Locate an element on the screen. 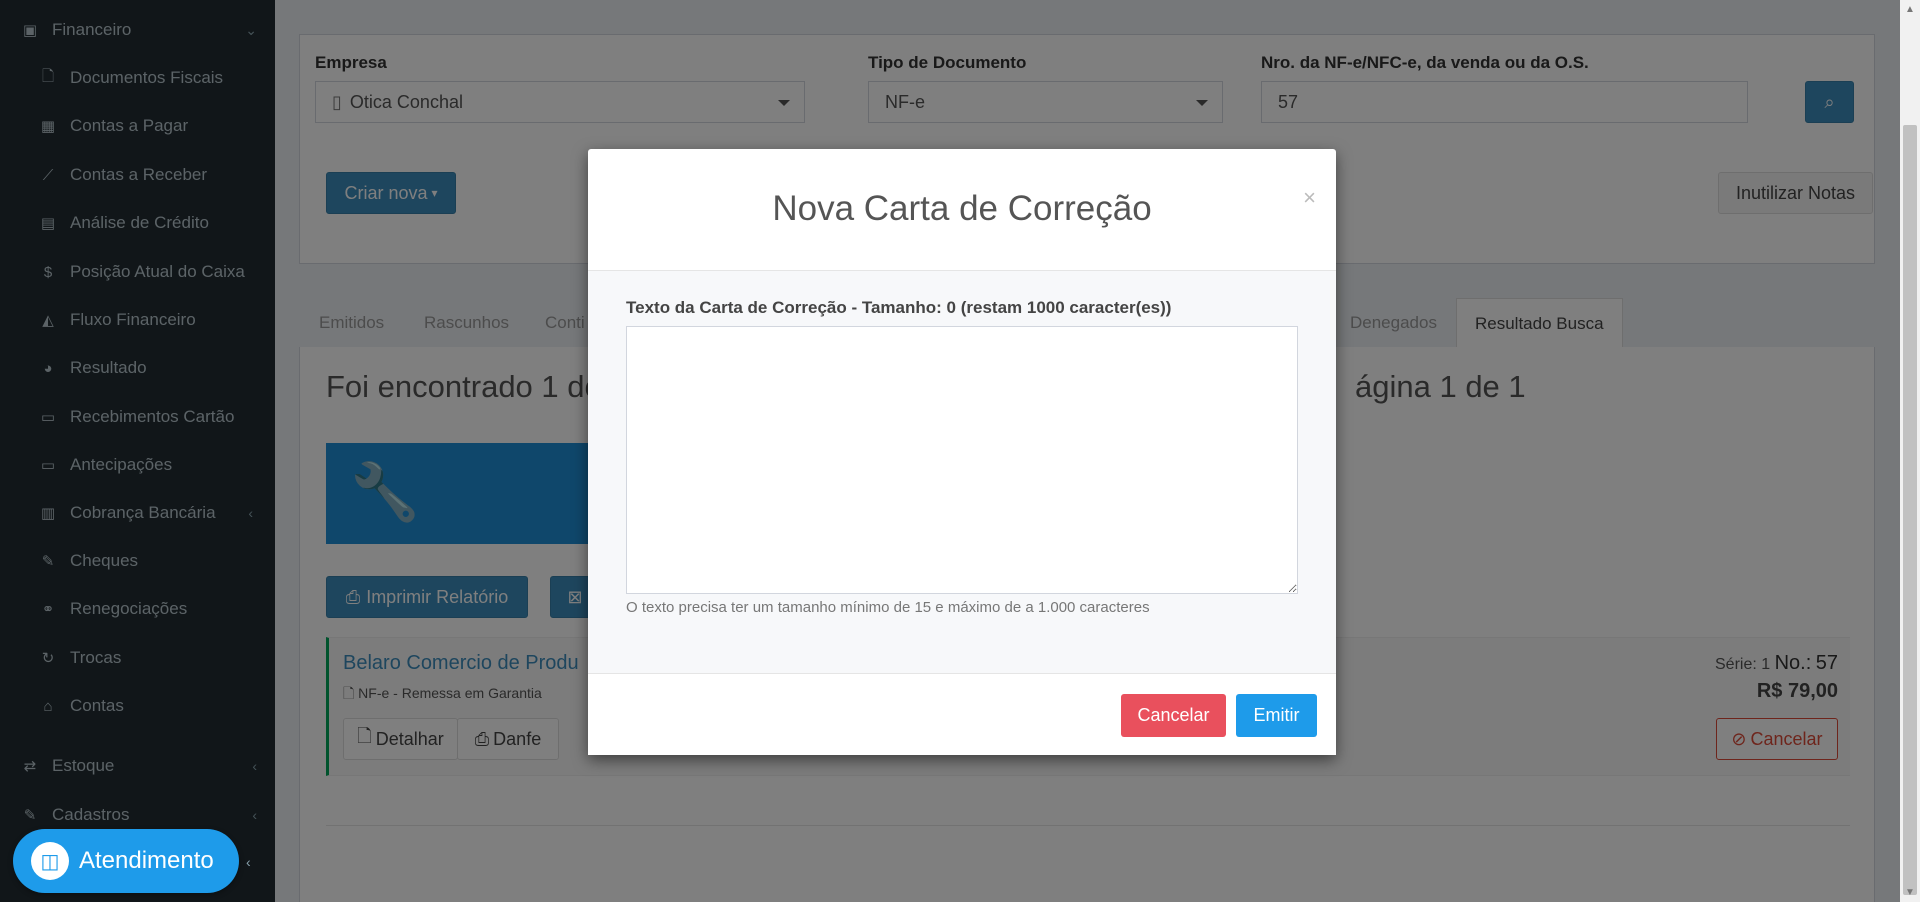 This screenshot has width=1920, height=902. page-scrollbar: ▲ ▼ is located at coordinates (1910, 451).